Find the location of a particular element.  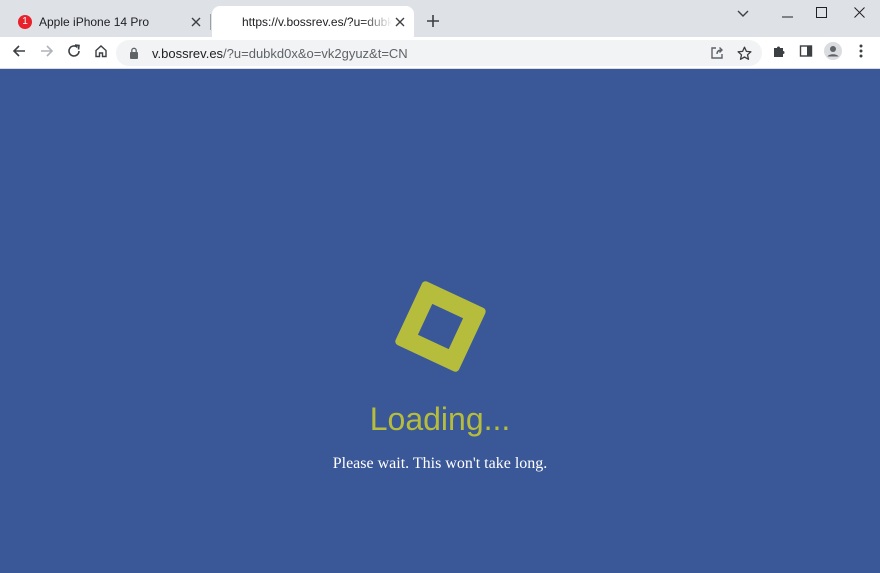

tab-search-button is located at coordinates (743, 14).